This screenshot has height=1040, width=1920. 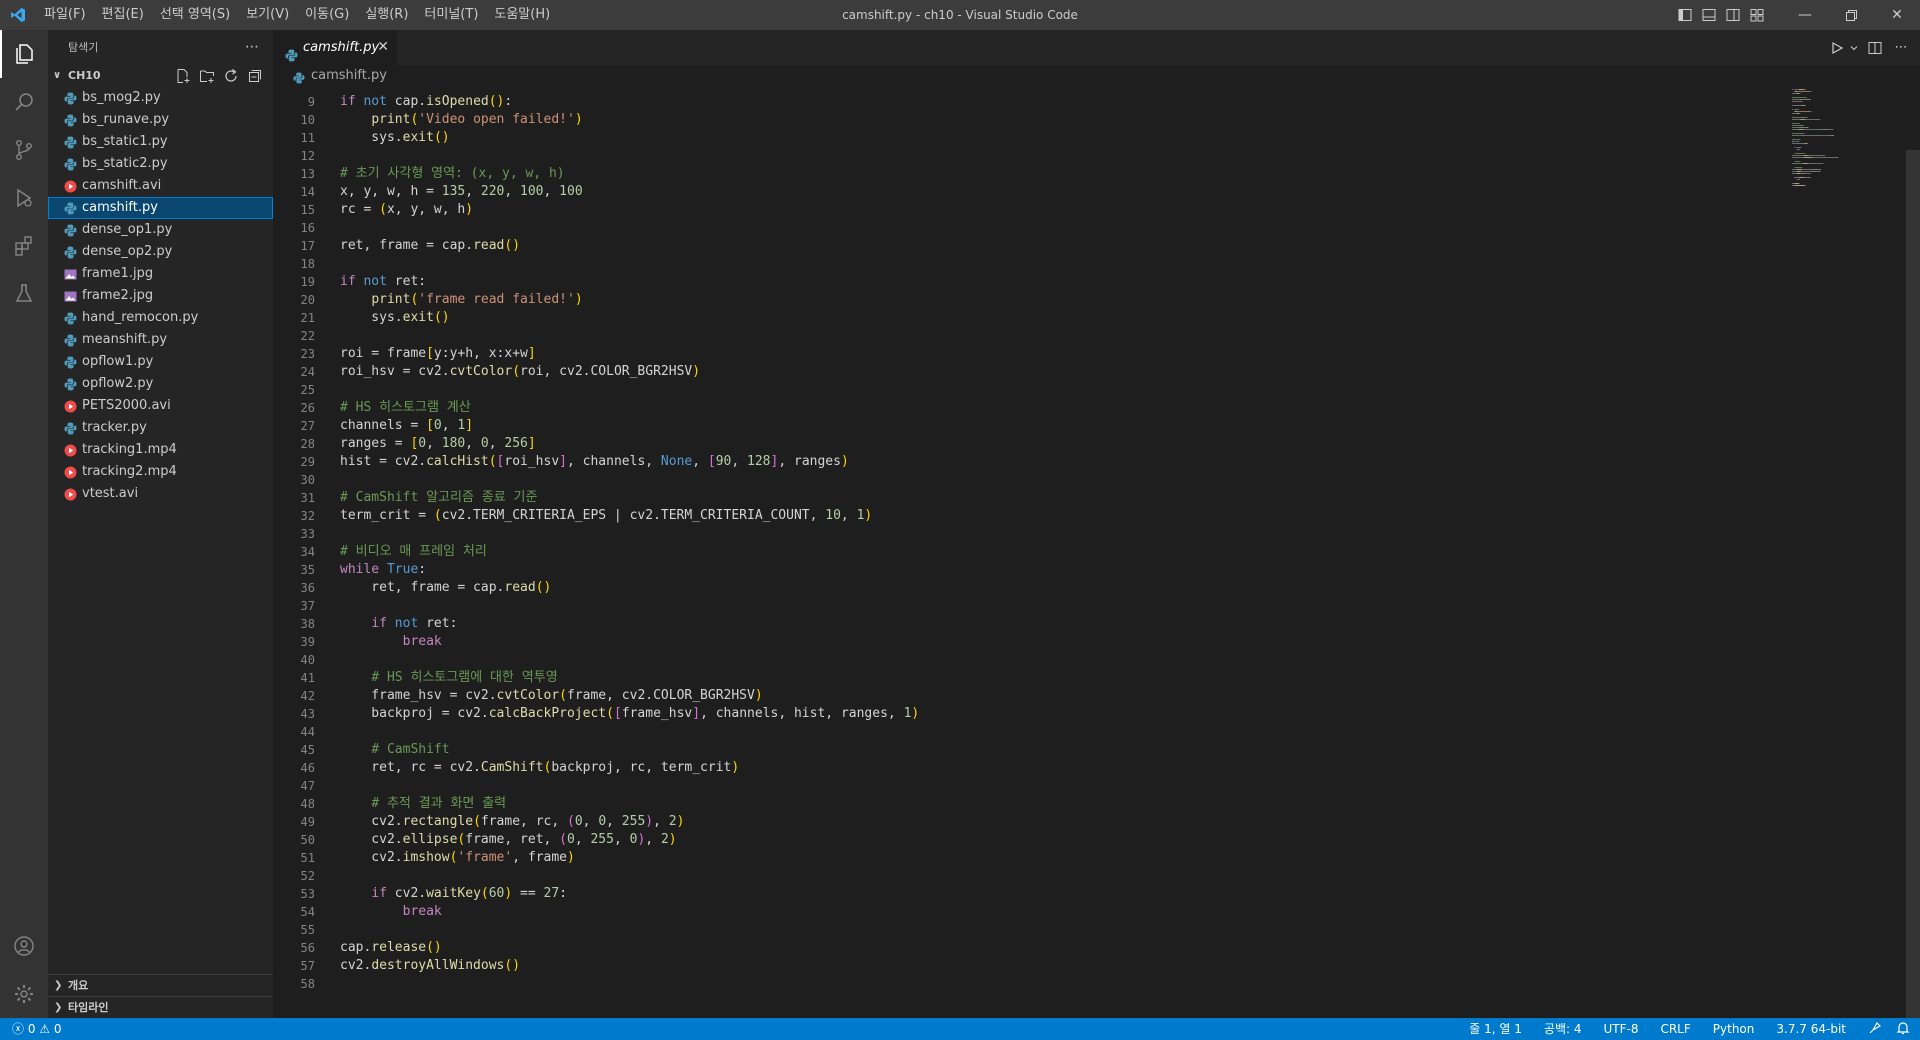 What do you see at coordinates (160, 98) in the screenshot?
I see `file-item: bs_mog2.py` at bounding box center [160, 98].